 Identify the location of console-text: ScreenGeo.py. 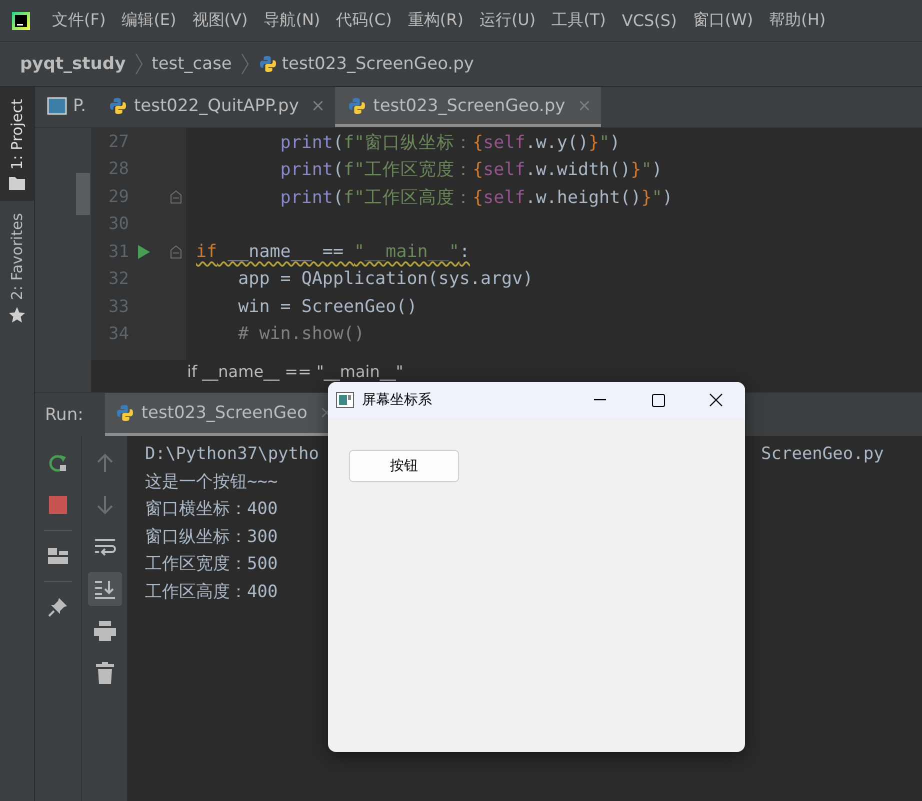
(822, 454).